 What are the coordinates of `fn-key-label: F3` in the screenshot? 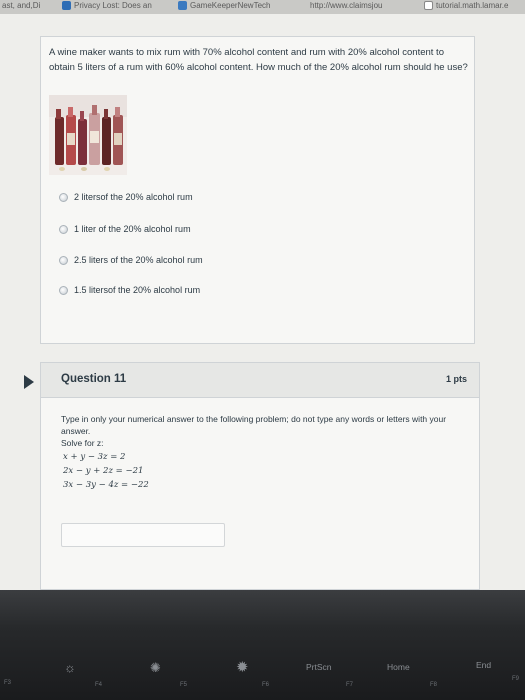 It's located at (8, 683).